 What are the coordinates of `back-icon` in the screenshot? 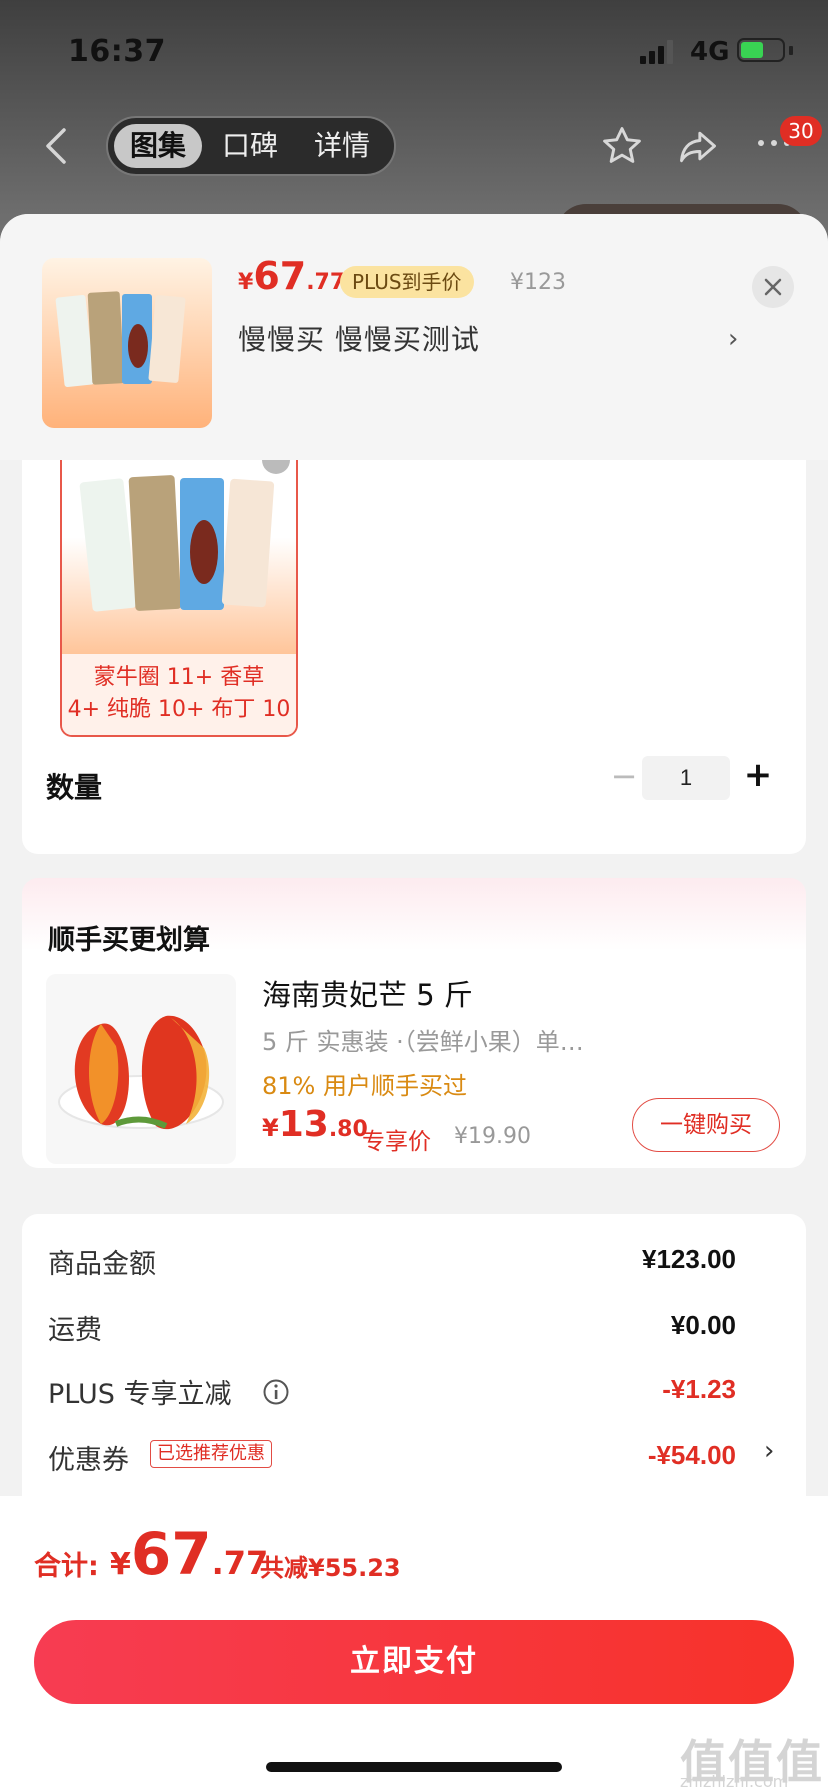 It's located at (55, 146).